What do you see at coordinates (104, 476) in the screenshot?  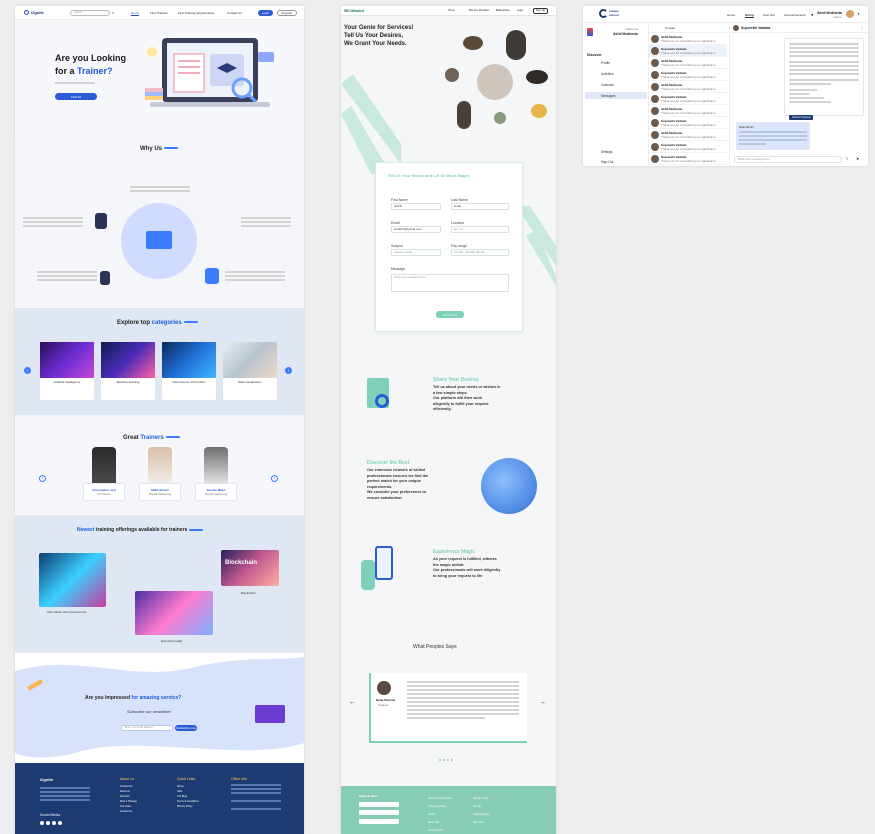 I see `trainer-card: Christopher Jest UI Trainer` at bounding box center [104, 476].